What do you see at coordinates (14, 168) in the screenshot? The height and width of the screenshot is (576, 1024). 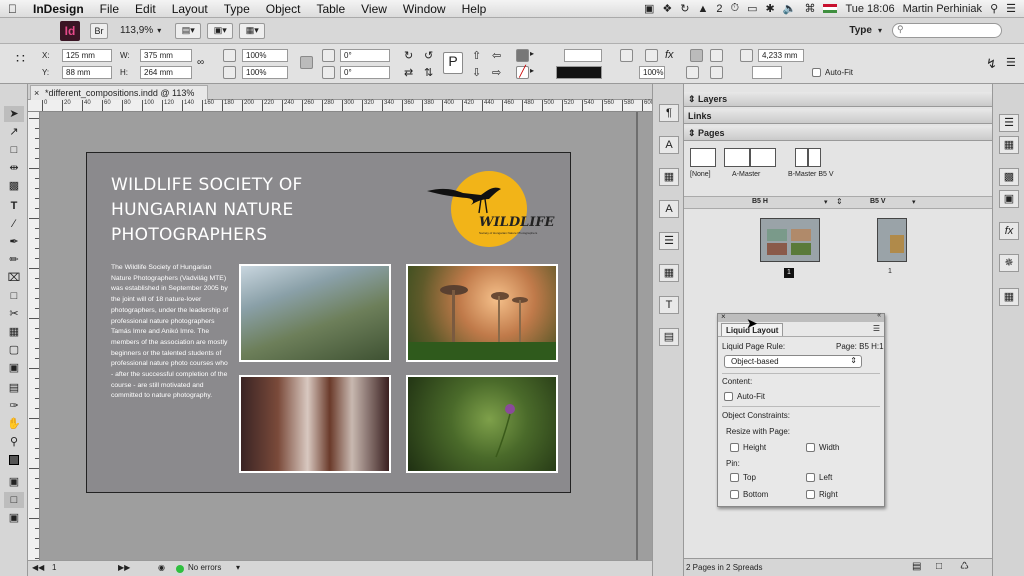 I see `gap-tool-icon: ⇹` at bounding box center [14, 168].